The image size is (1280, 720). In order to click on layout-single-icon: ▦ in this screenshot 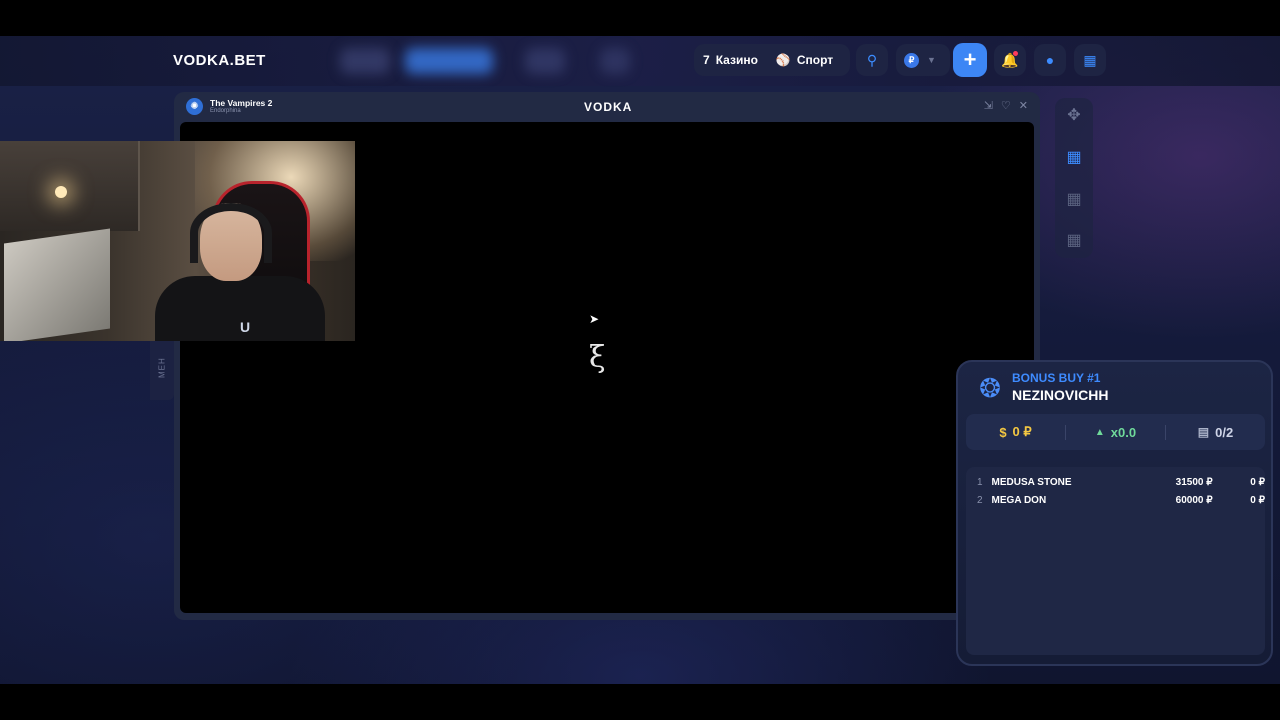, I will do `click(1074, 158)`.